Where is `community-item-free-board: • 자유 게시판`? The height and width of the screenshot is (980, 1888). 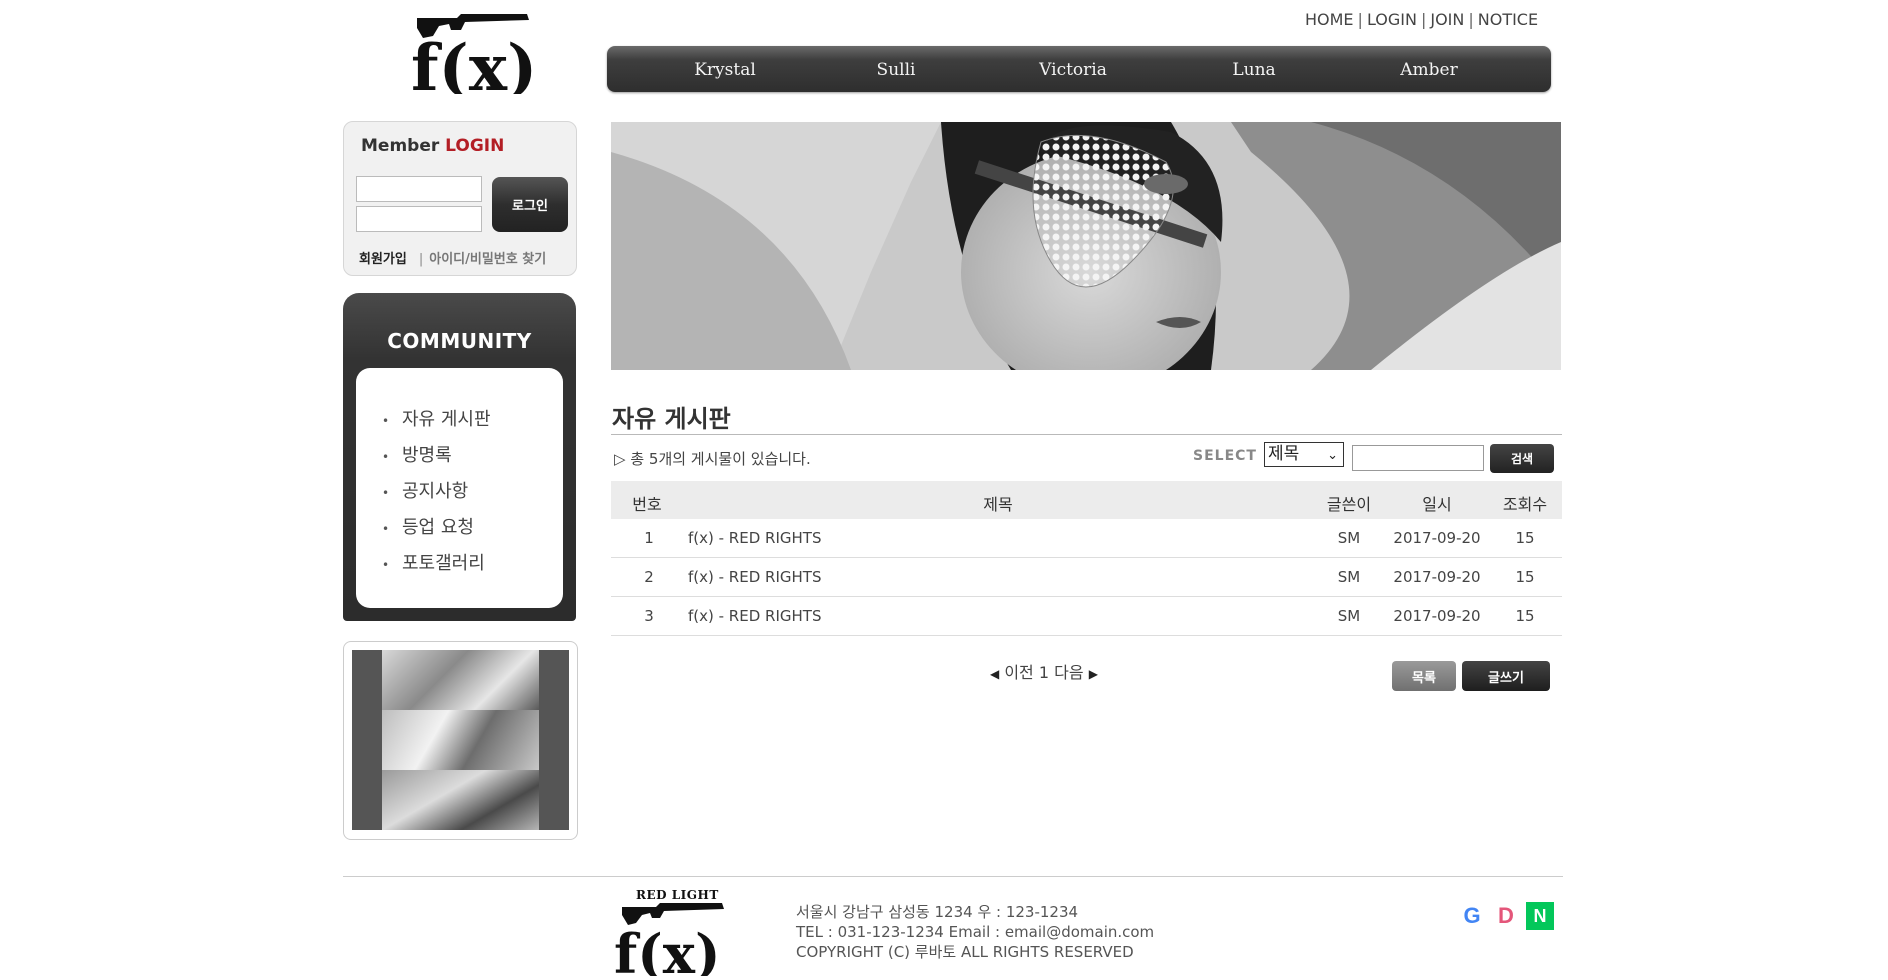 community-item-free-board: • 자유 게시판 is located at coordinates (436, 420).